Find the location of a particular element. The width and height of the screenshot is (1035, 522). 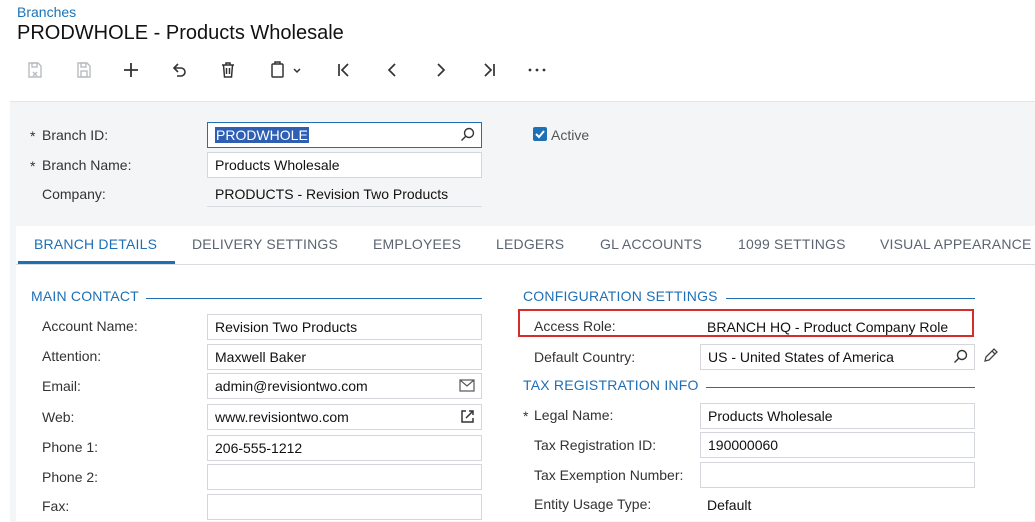

active-tab-indicator is located at coordinates (96, 262).